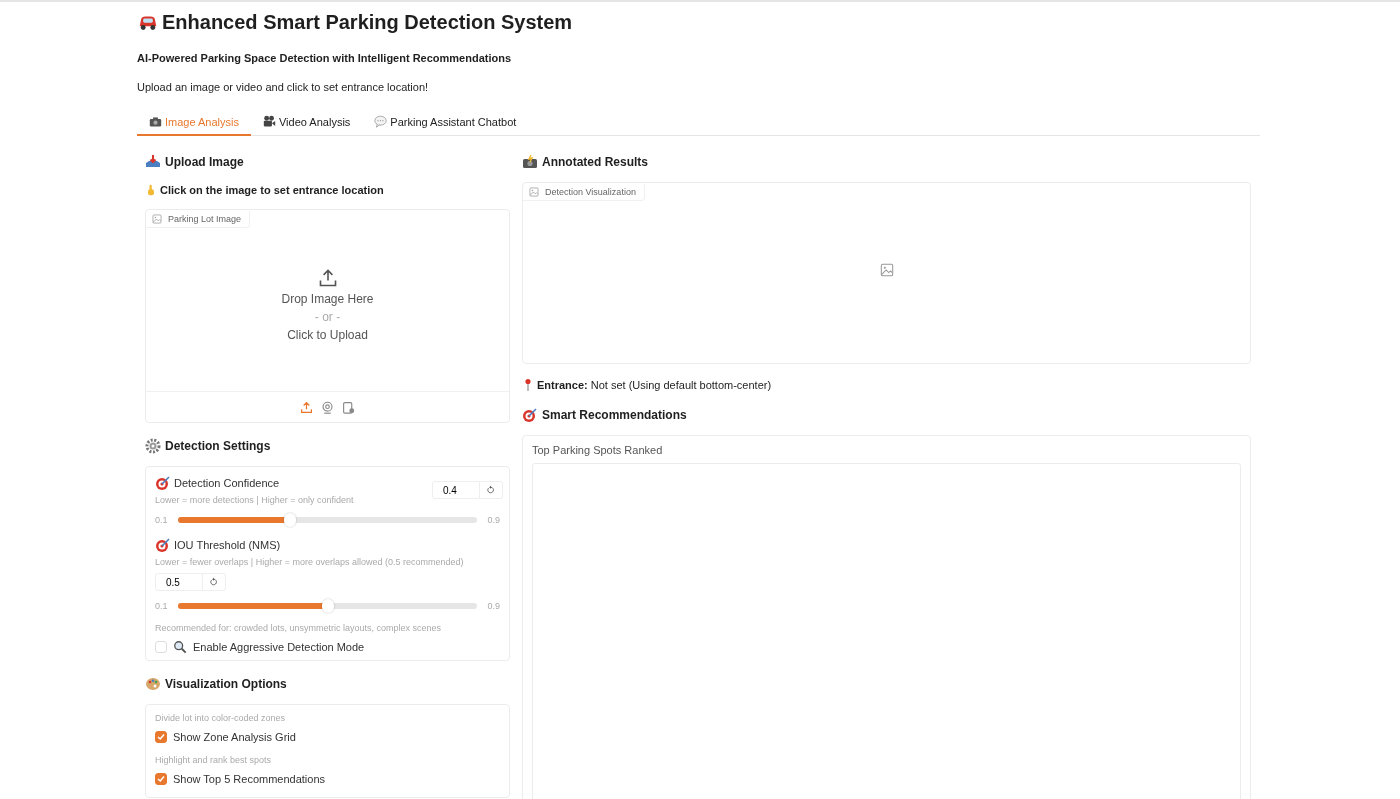 Image resolution: width=1400 pixels, height=799 pixels. I want to click on film-camera-icon, so click(269, 121).